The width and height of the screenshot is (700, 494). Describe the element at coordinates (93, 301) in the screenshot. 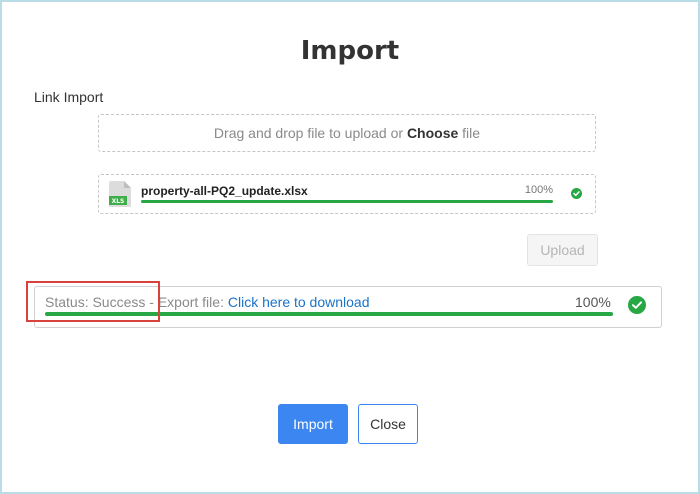

I see `status-highlight-box` at that location.